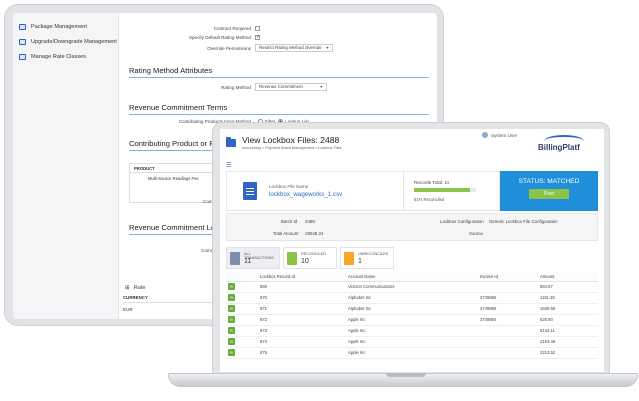 The width and height of the screenshot is (639, 401). Describe the element at coordinates (74, 41) in the screenshot. I see `sidebar-item-label: Upgrade/Downgrade Management` at that location.